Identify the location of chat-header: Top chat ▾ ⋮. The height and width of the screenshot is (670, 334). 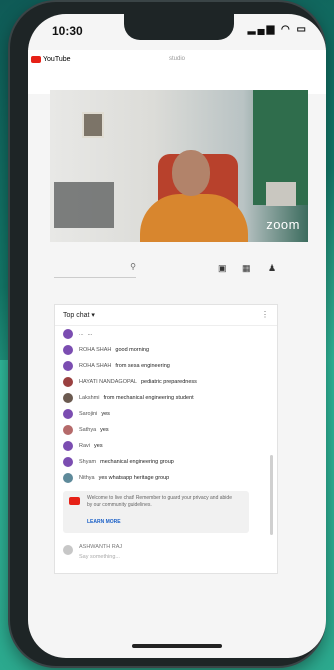
(166, 315).